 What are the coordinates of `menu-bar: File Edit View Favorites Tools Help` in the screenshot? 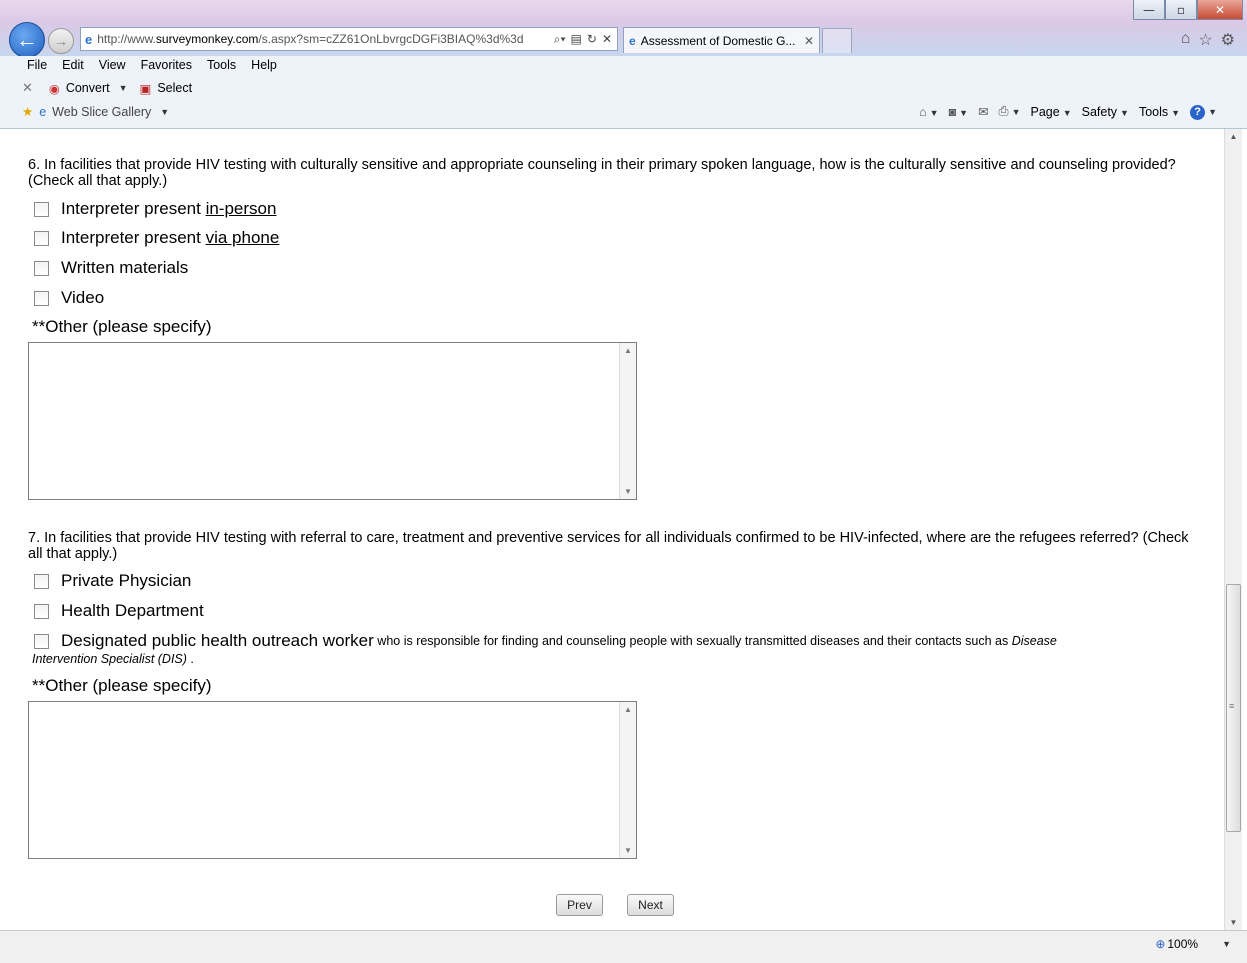 It's located at (159, 65).